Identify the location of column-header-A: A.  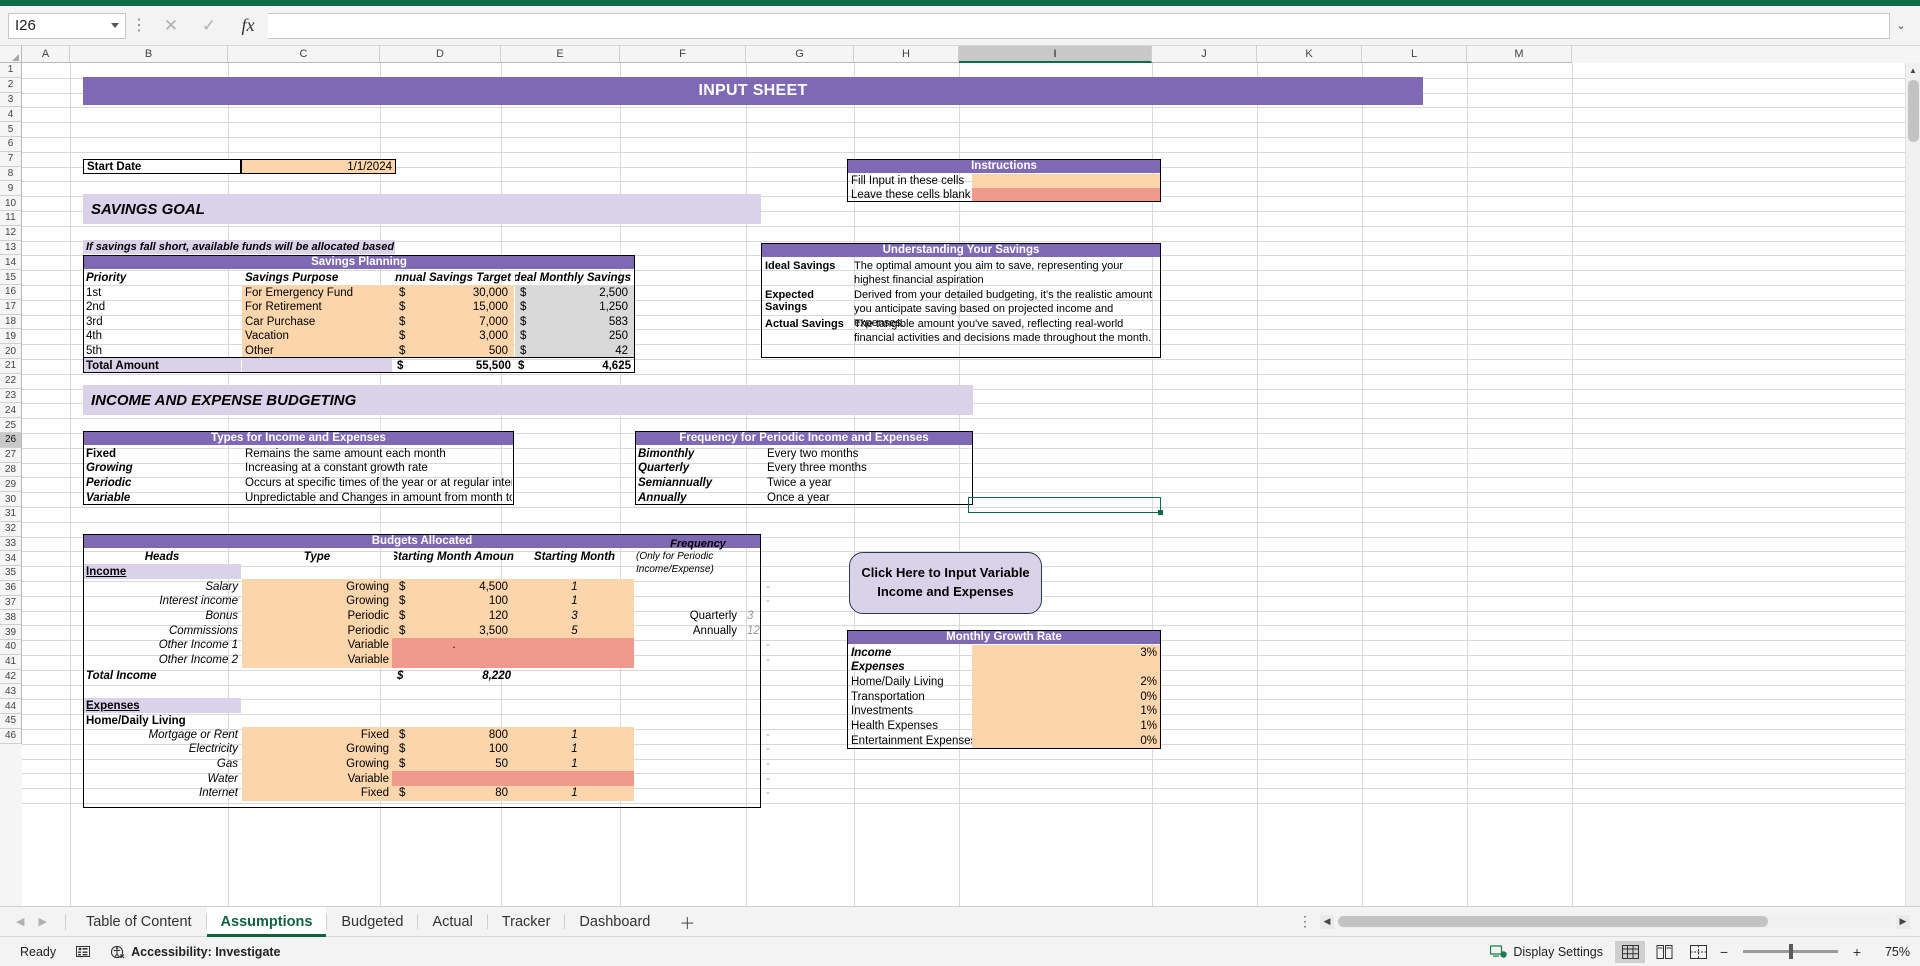
(46, 54).